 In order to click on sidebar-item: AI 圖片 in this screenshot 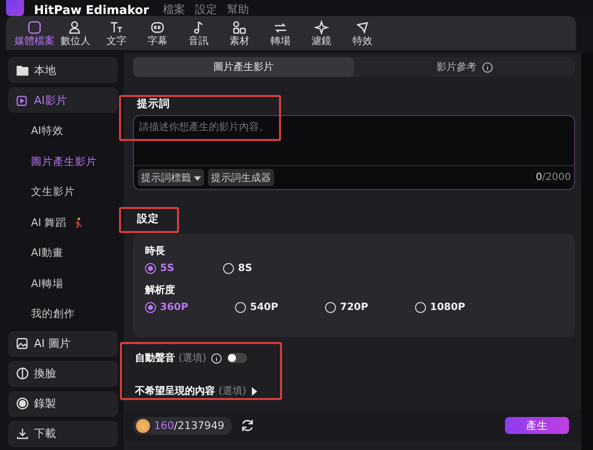, I will do `click(63, 343)`.